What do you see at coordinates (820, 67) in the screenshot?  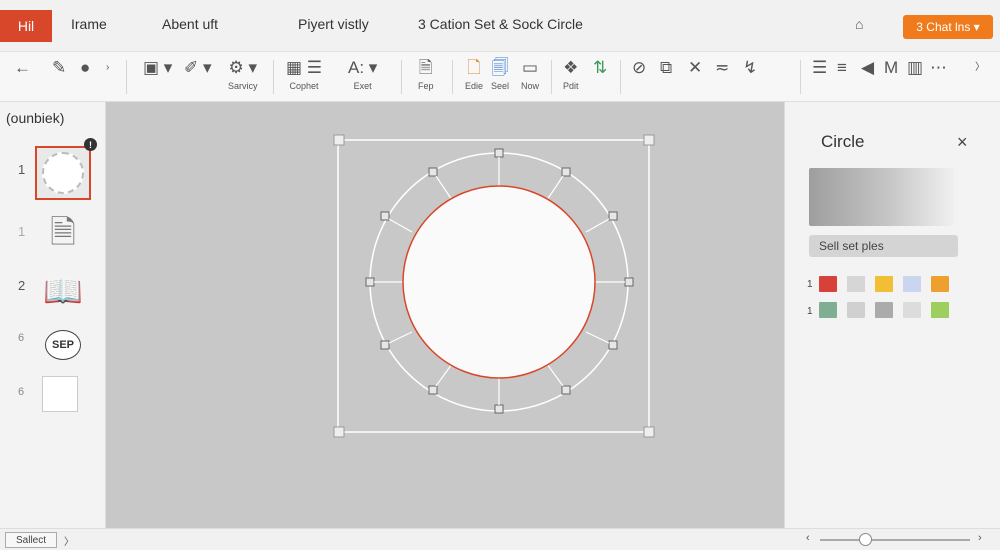 I see `bullets-icon: ☰` at bounding box center [820, 67].